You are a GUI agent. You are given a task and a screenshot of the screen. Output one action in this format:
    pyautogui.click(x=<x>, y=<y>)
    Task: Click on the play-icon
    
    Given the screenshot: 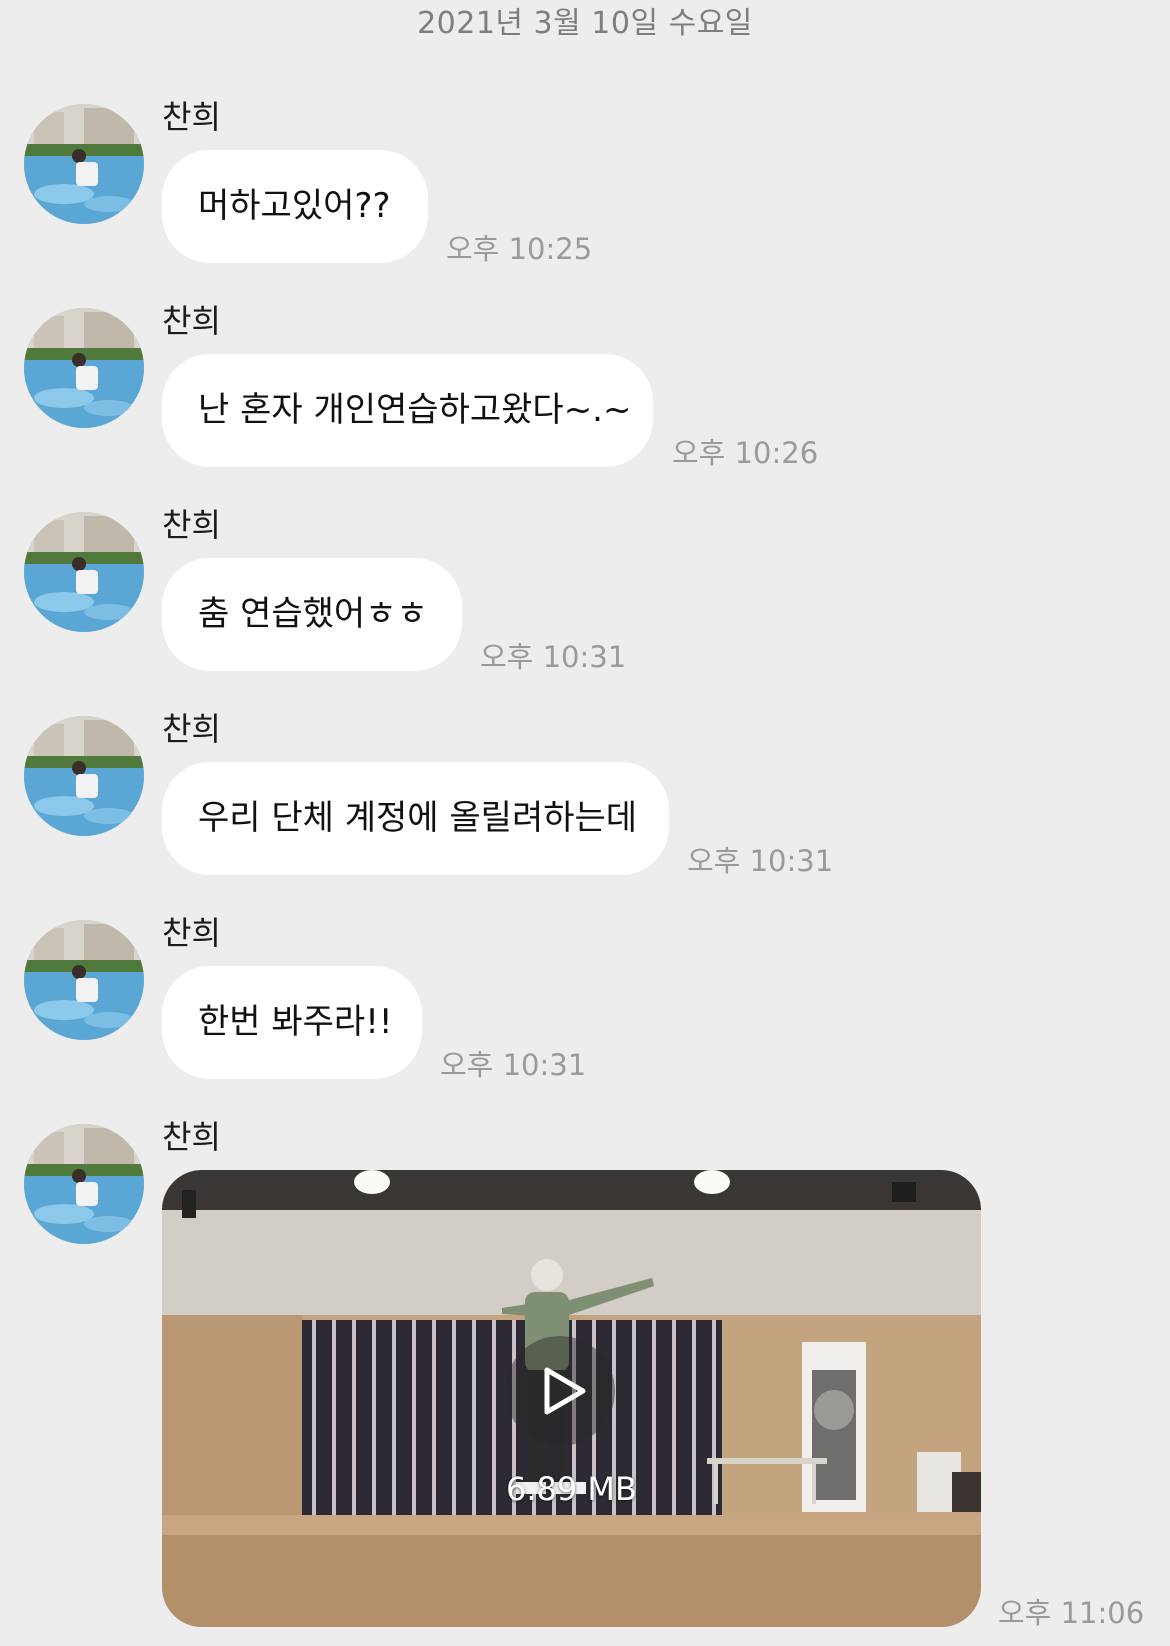 What is the action you would take?
    pyautogui.click(x=565, y=1391)
    